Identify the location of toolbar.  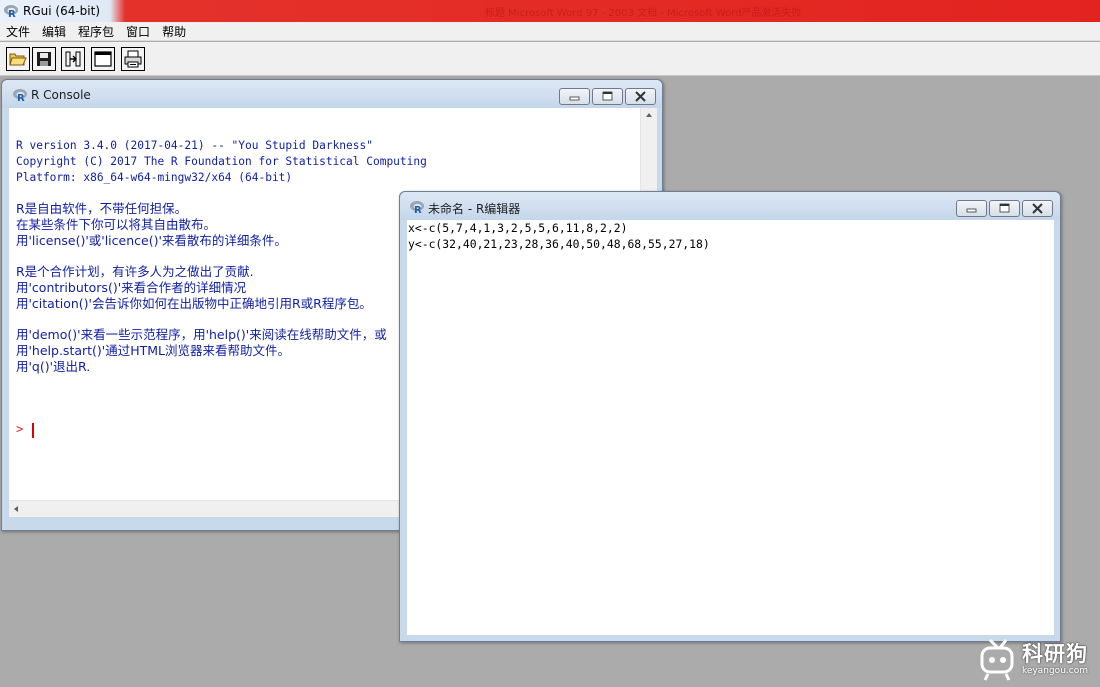
(550, 59).